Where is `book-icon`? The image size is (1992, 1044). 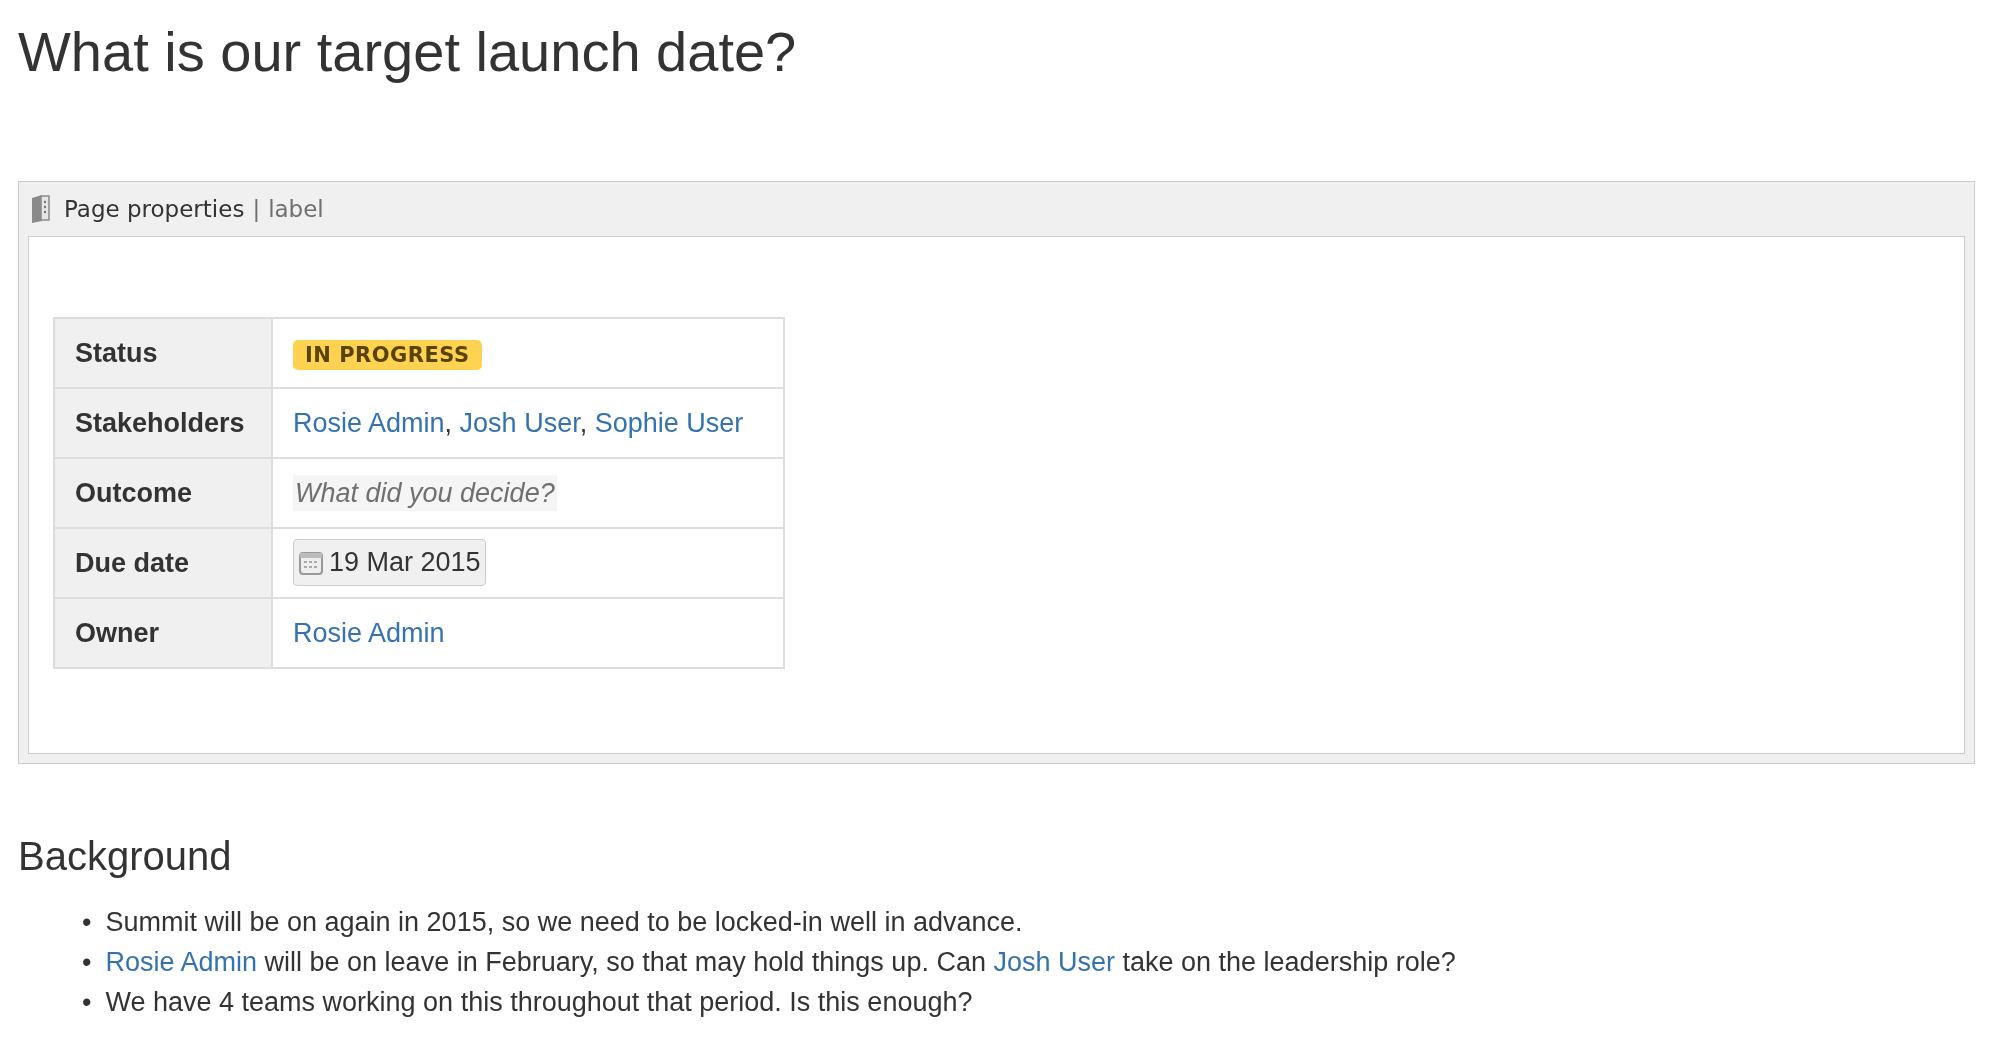
book-icon is located at coordinates (40, 209).